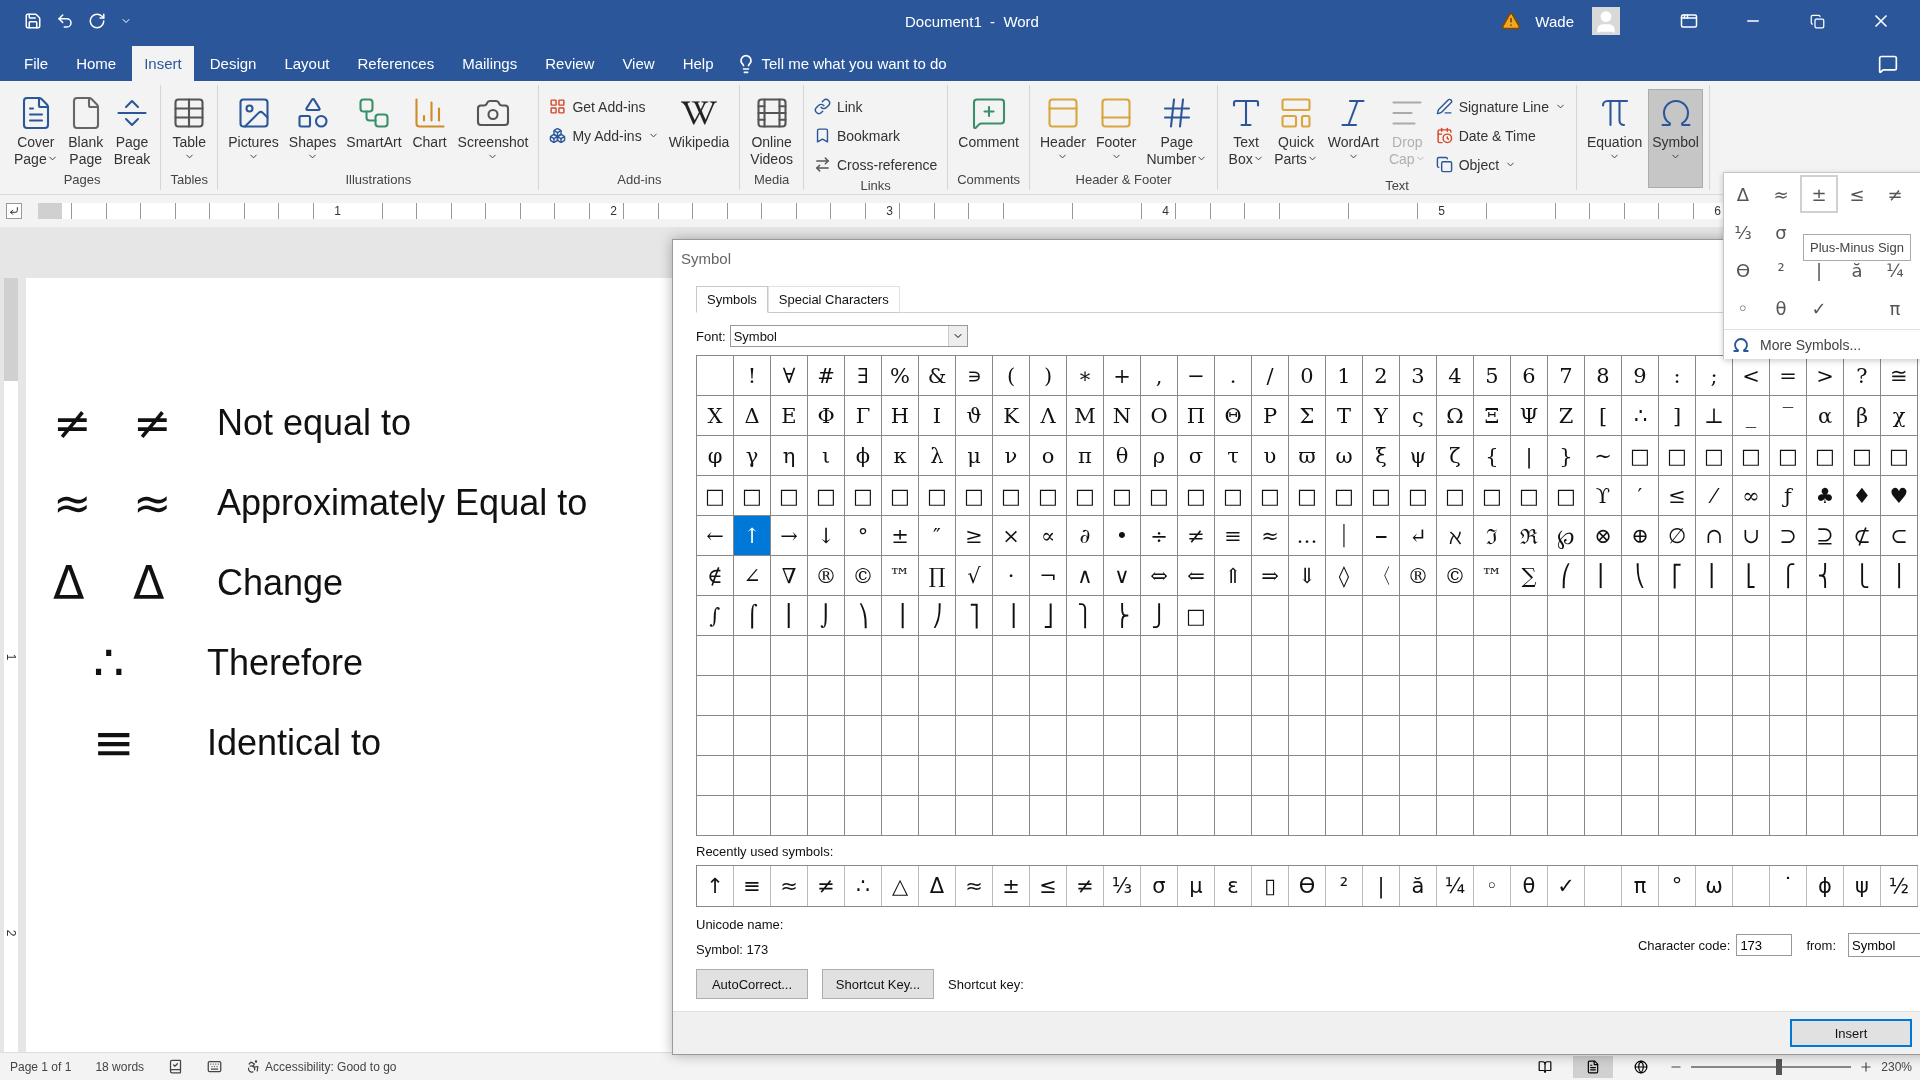 The width and height of the screenshot is (1920, 1080). Describe the element at coordinates (1640, 376) in the screenshot. I see `symbol-cell: 9` at that location.